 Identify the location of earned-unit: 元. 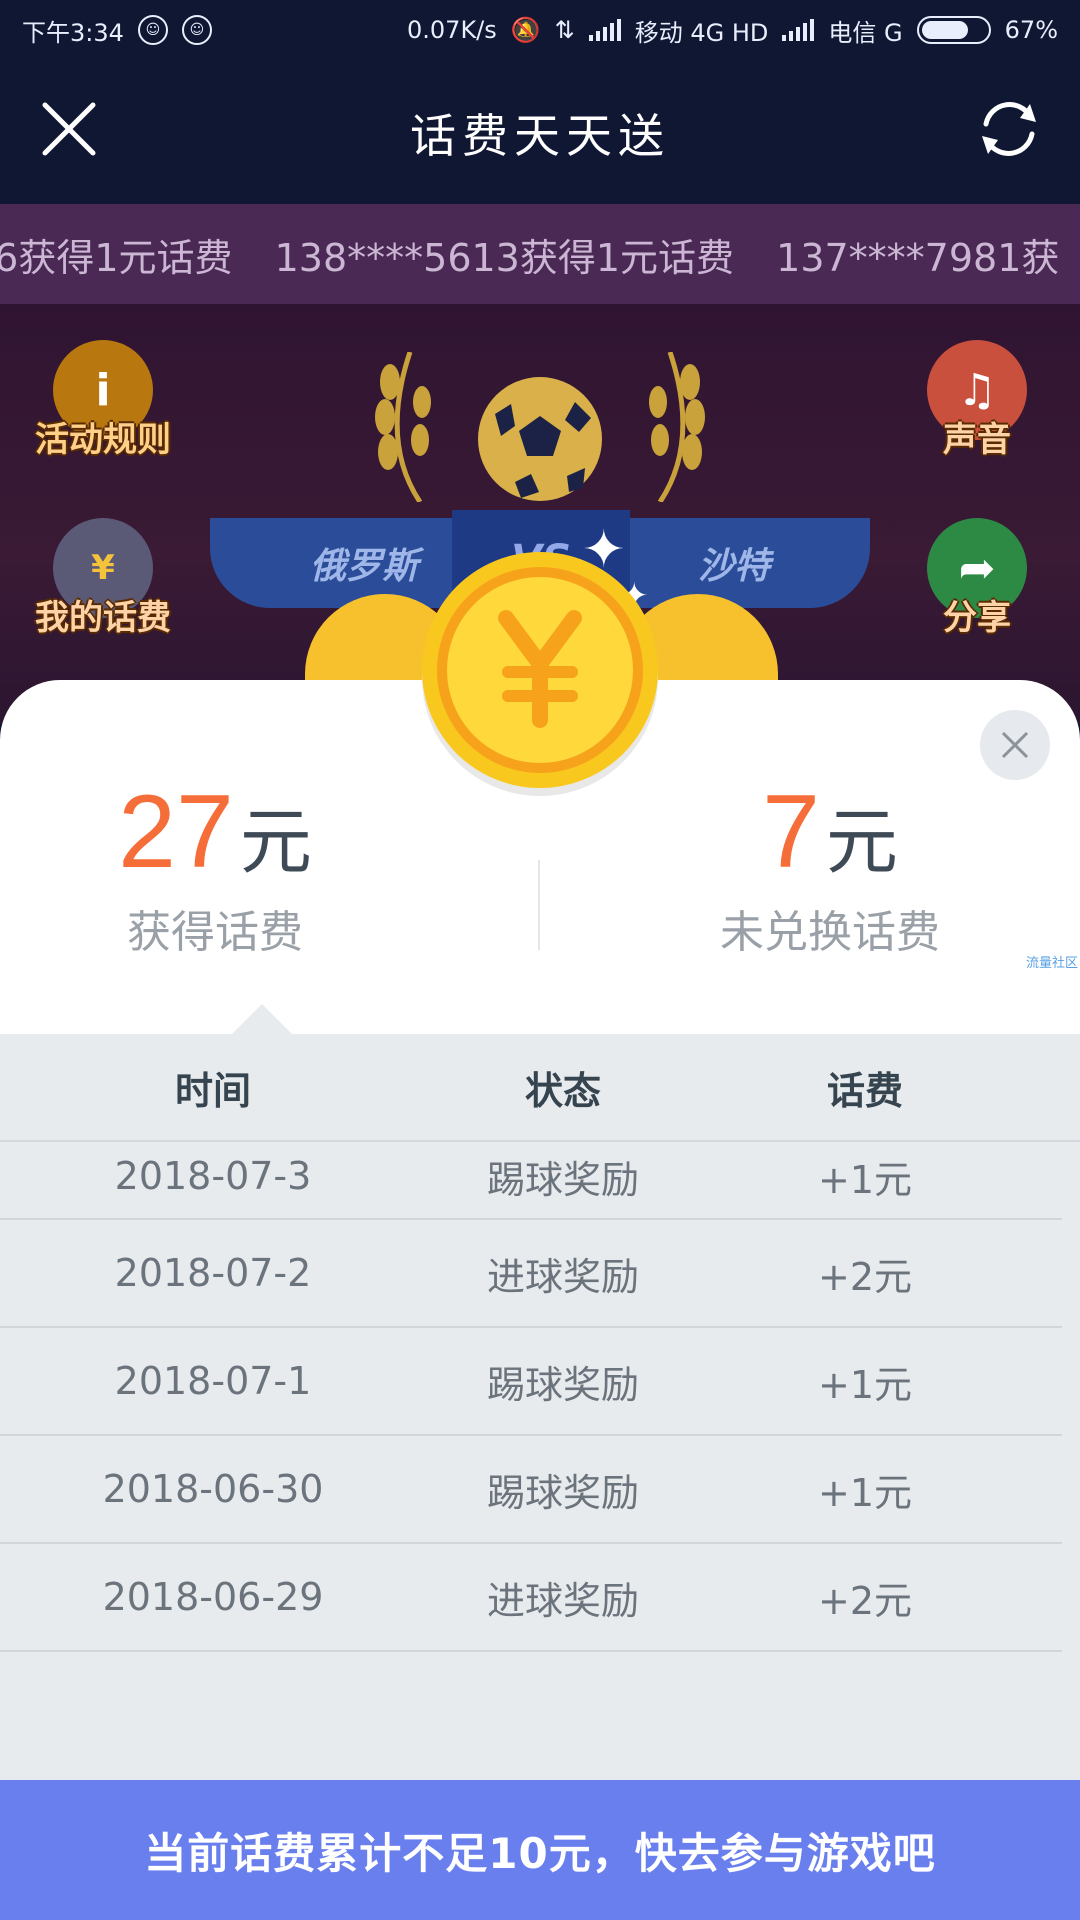
(275, 842).